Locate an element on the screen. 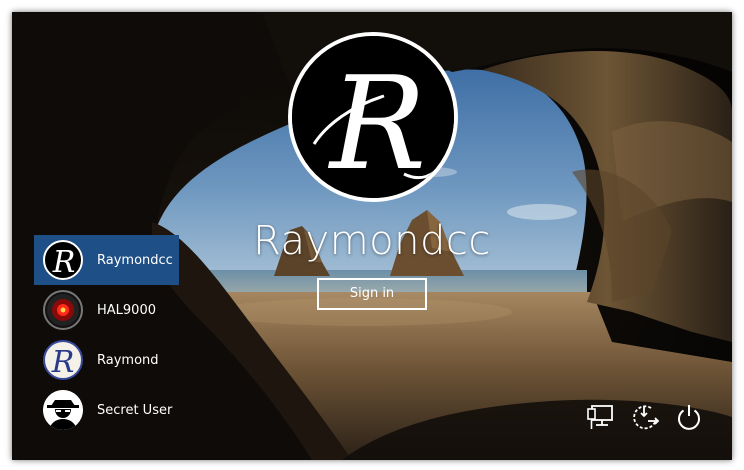 Image resolution: width=744 pixels, height=470 pixels. spy-silhouette-icon is located at coordinates (63, 410).